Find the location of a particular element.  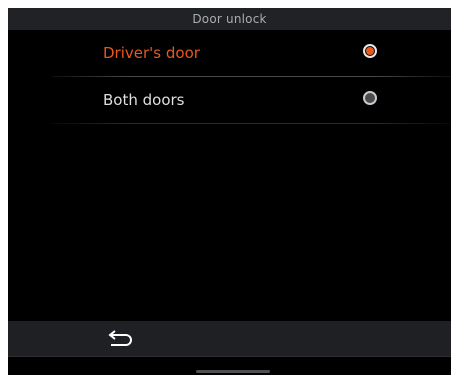

bottom-divider is located at coordinates (229, 356).